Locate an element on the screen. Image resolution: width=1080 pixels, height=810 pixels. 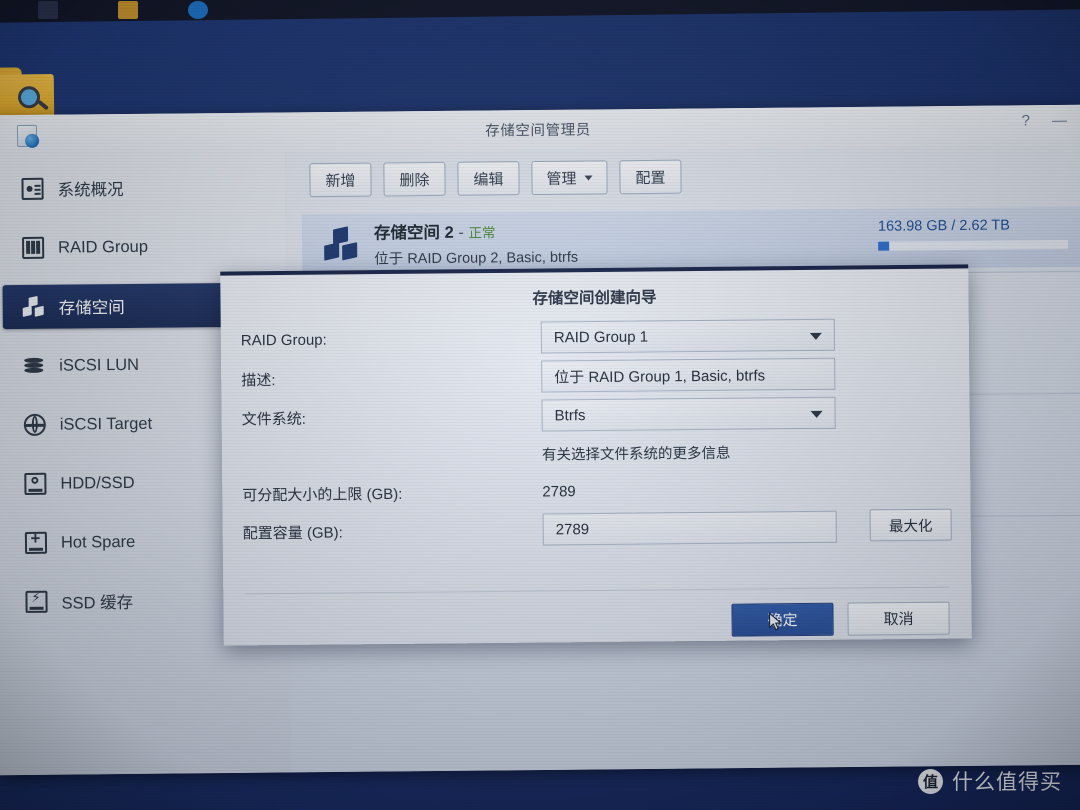
cancel-button: 取消 is located at coordinates (898, 618).